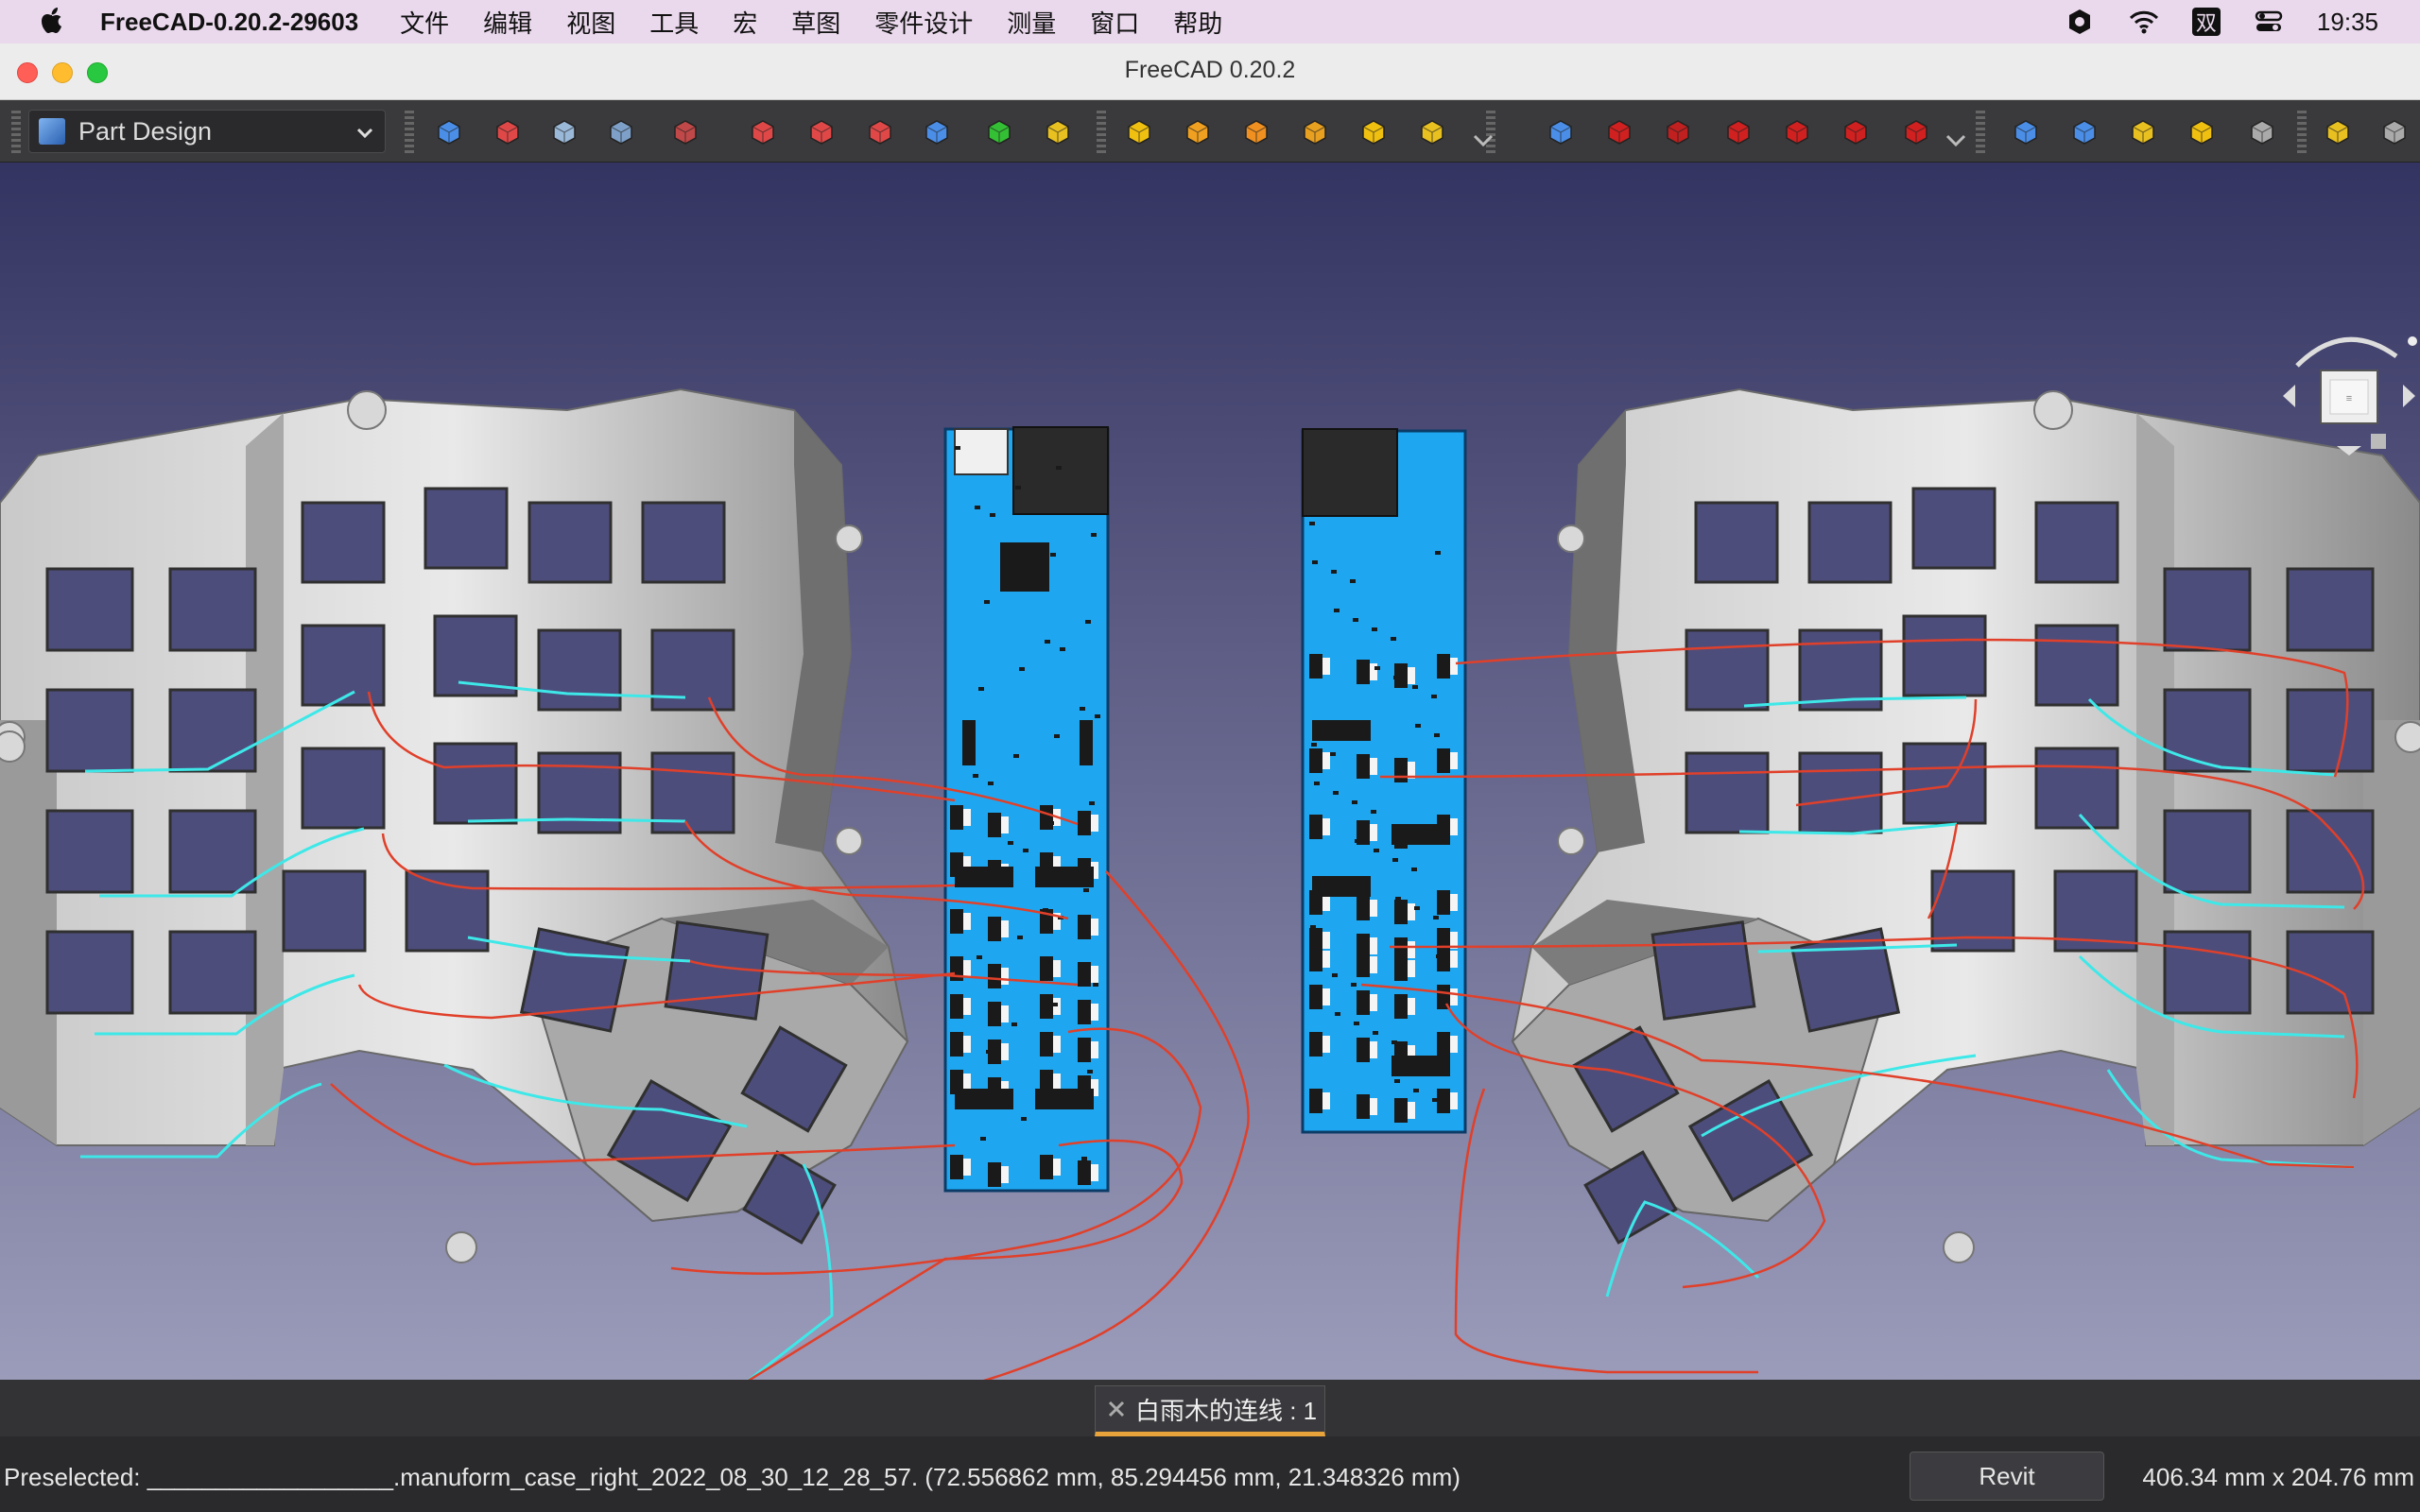 The width and height of the screenshot is (2420, 1512). I want to click on more-icon, so click(2262, 131).